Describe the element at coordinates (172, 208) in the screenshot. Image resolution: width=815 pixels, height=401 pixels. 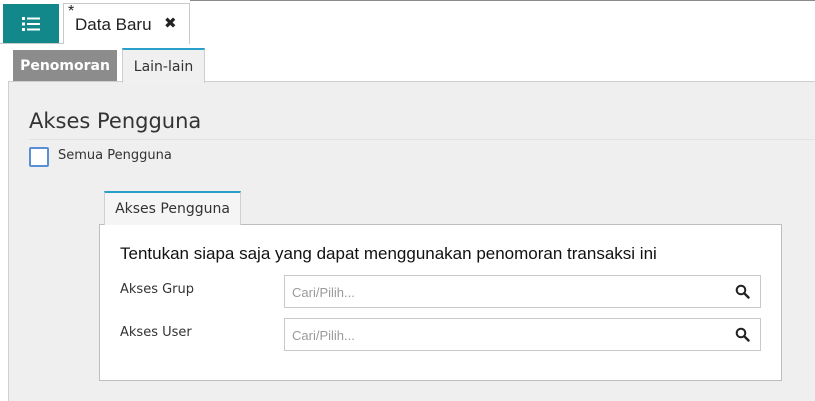
I see `tab-akses-pengguna: Akses Pengguna` at that location.